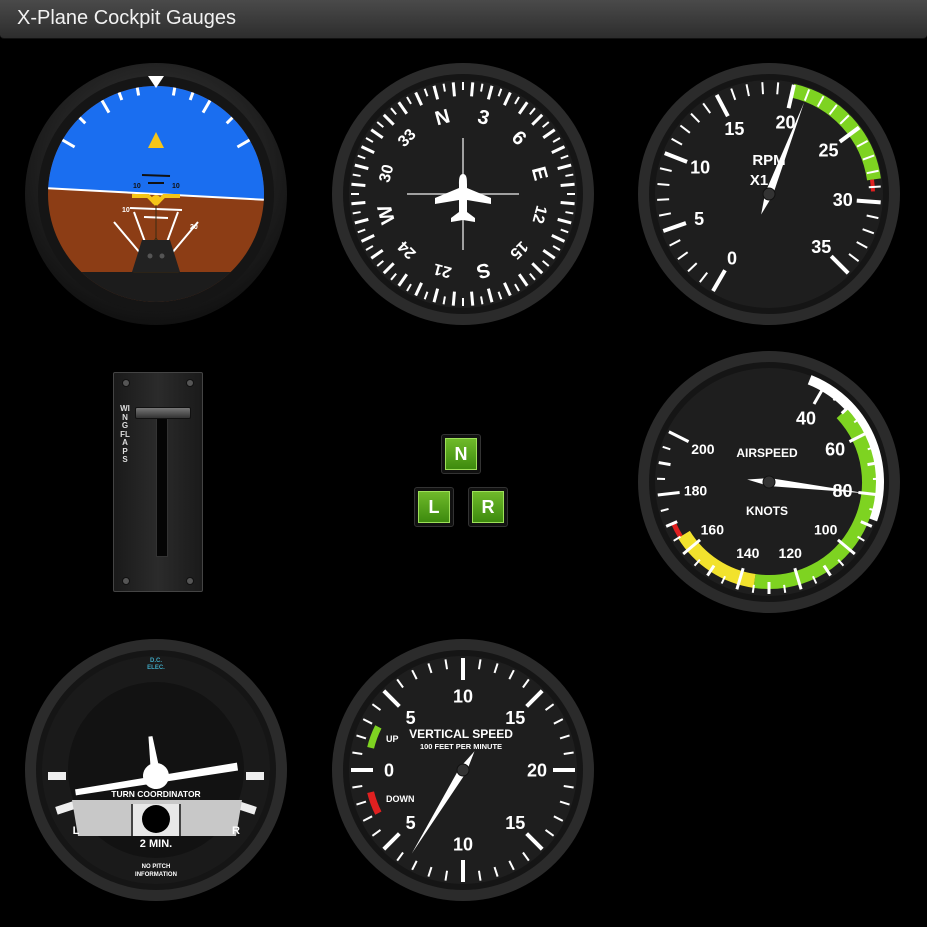 This screenshot has height=927, width=927. Describe the element at coordinates (461, 734) in the screenshot. I see `vsi-title: VERTICAL SPEED` at that location.